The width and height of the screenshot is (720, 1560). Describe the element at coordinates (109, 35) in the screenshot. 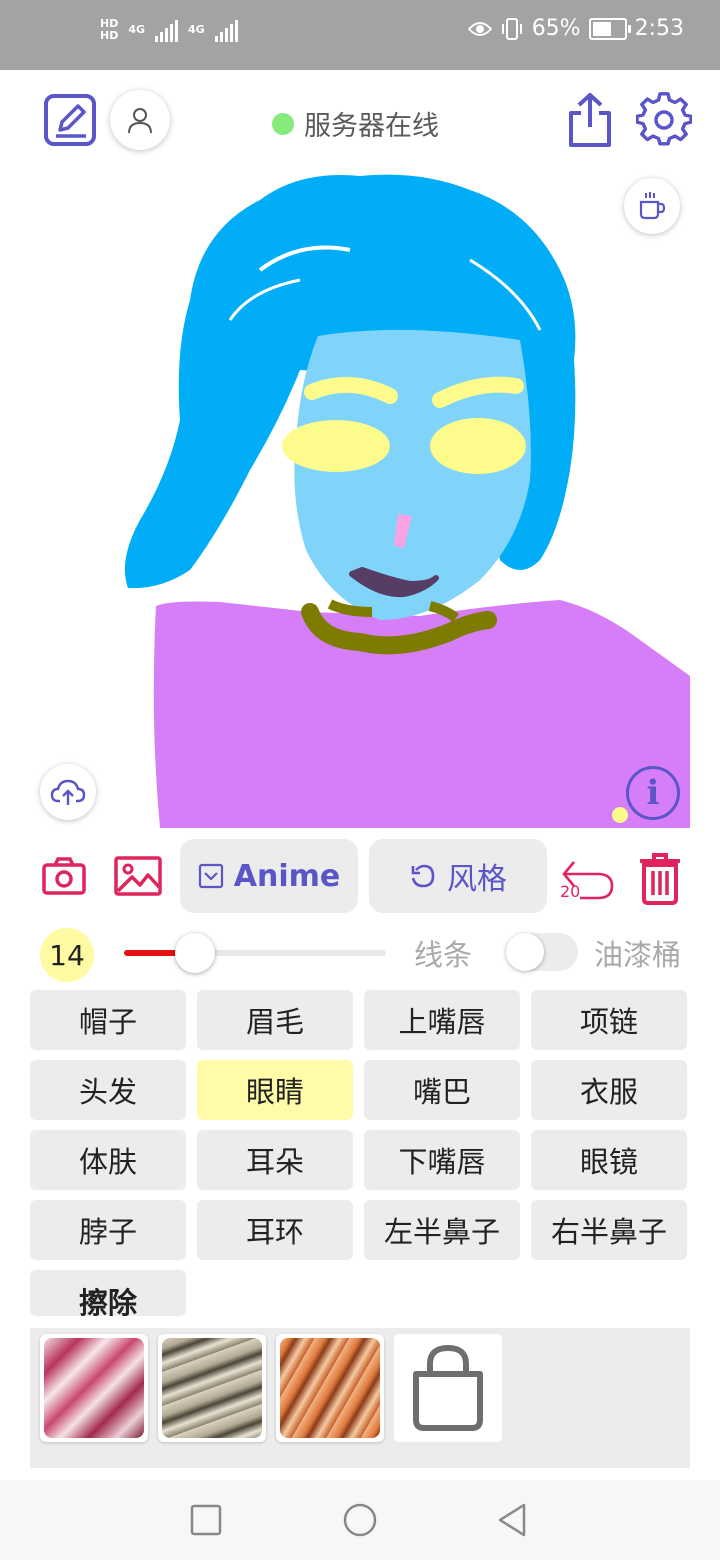

I see `hd-label-bottom: HD` at that location.